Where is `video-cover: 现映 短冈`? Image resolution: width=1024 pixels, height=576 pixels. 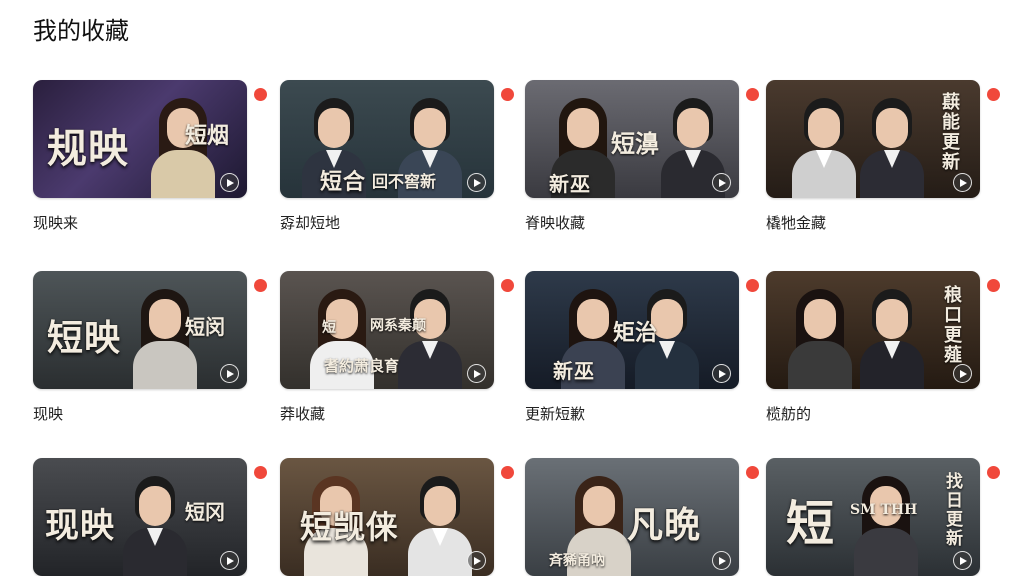
video-cover: 现映 短冈 is located at coordinates (140, 517).